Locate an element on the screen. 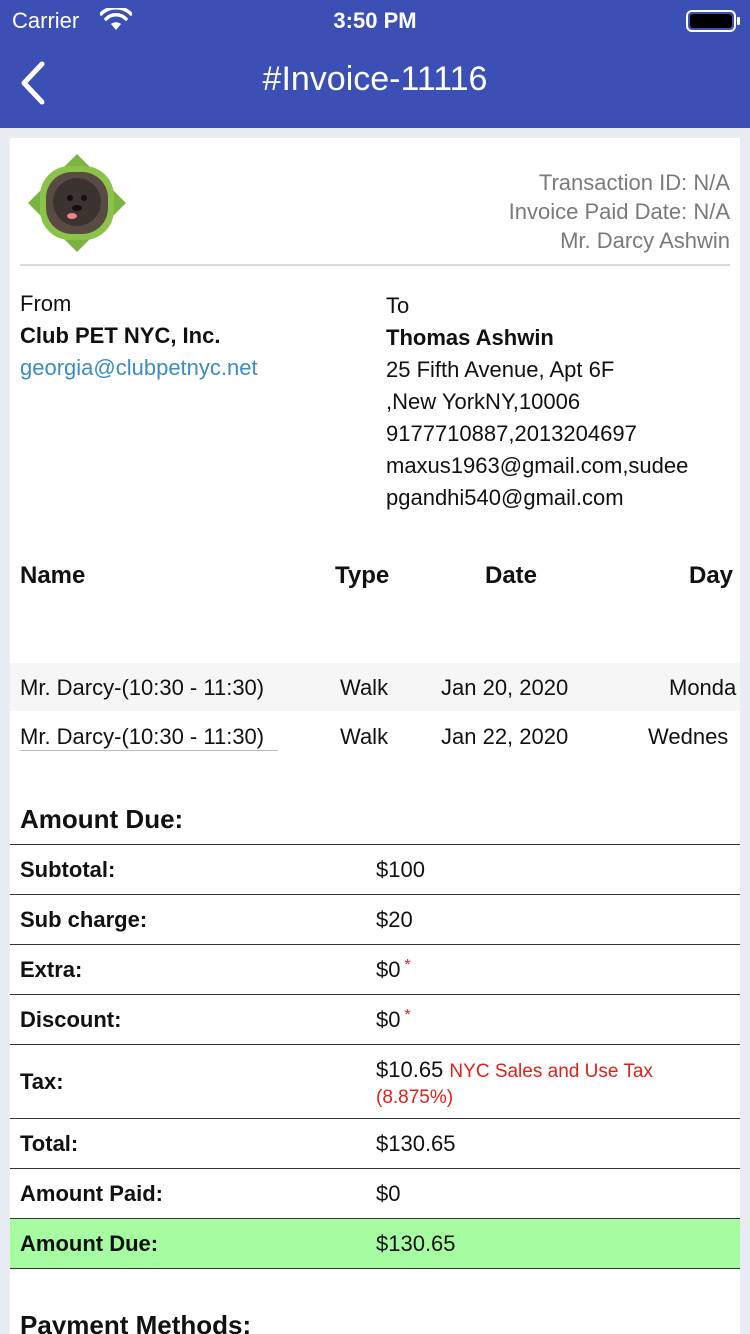 The height and width of the screenshot is (1334, 750). amount-row-discount: Discount: $0 * is located at coordinates (375, 1020).